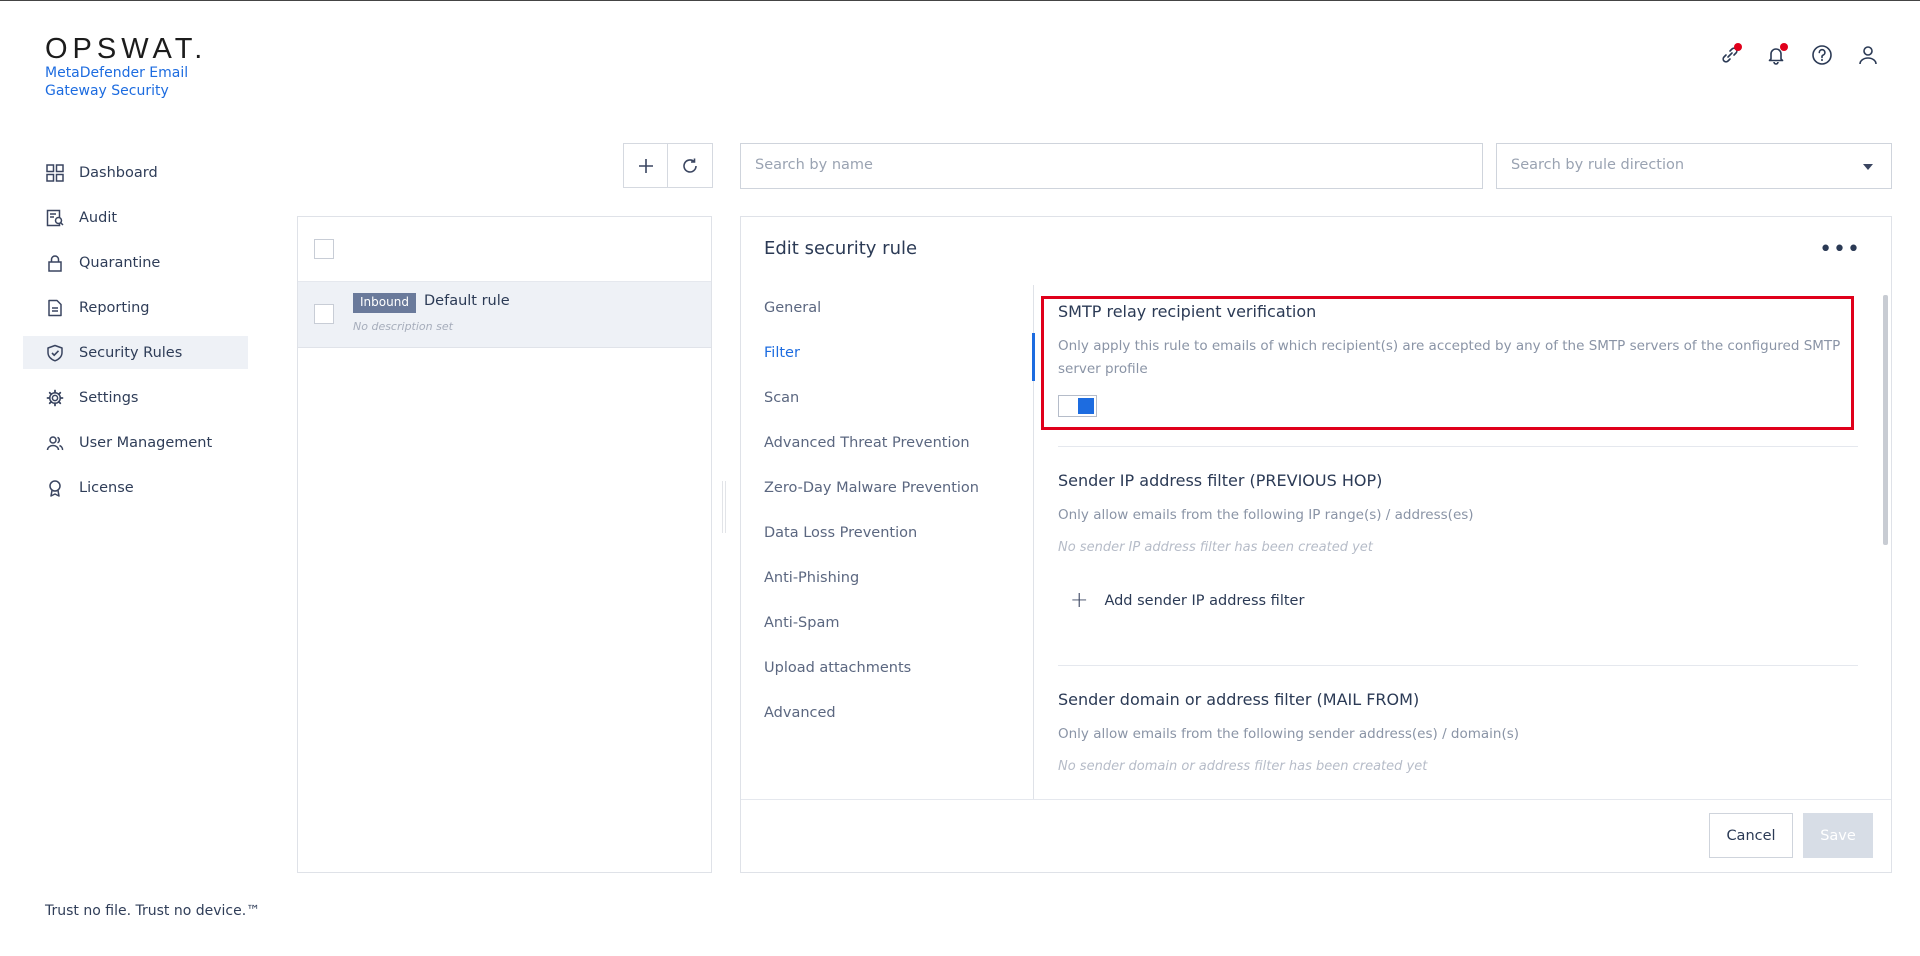  I want to click on bell-icon, so click(1776, 55).